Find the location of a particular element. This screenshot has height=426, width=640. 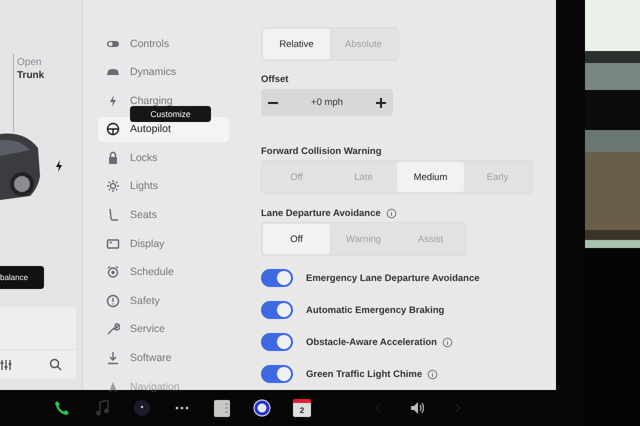

download-icon is located at coordinates (113, 358).